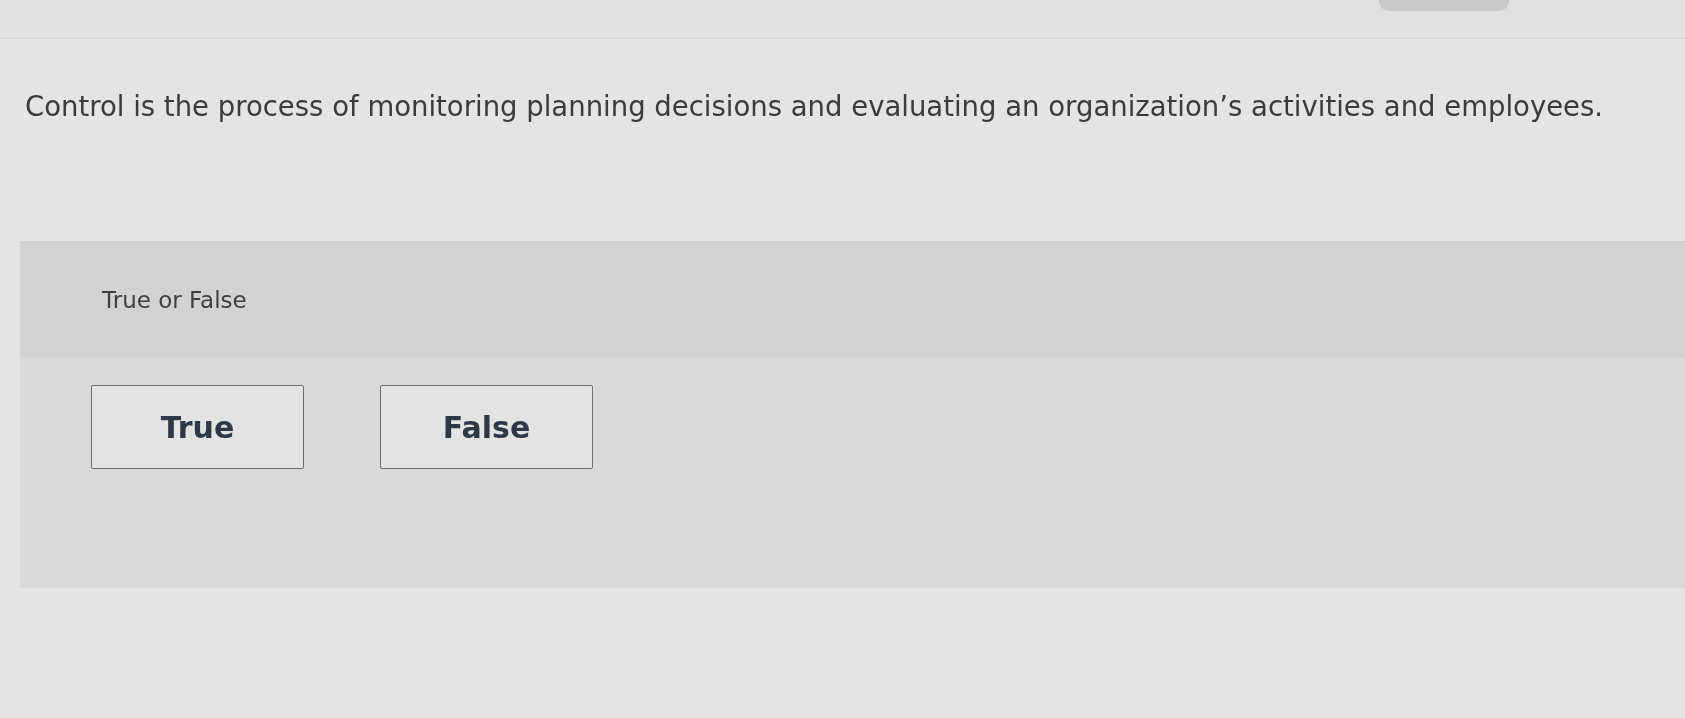 The height and width of the screenshot is (718, 1685). I want to click on prompt-text: True or False, so click(174, 299).